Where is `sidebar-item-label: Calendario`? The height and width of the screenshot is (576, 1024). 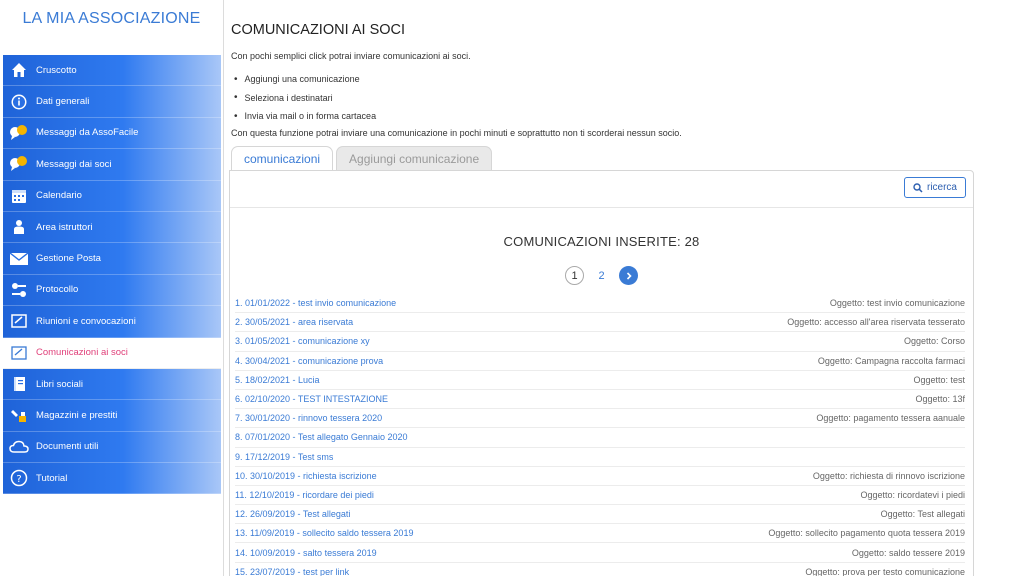 sidebar-item-label: Calendario is located at coordinates (59, 196).